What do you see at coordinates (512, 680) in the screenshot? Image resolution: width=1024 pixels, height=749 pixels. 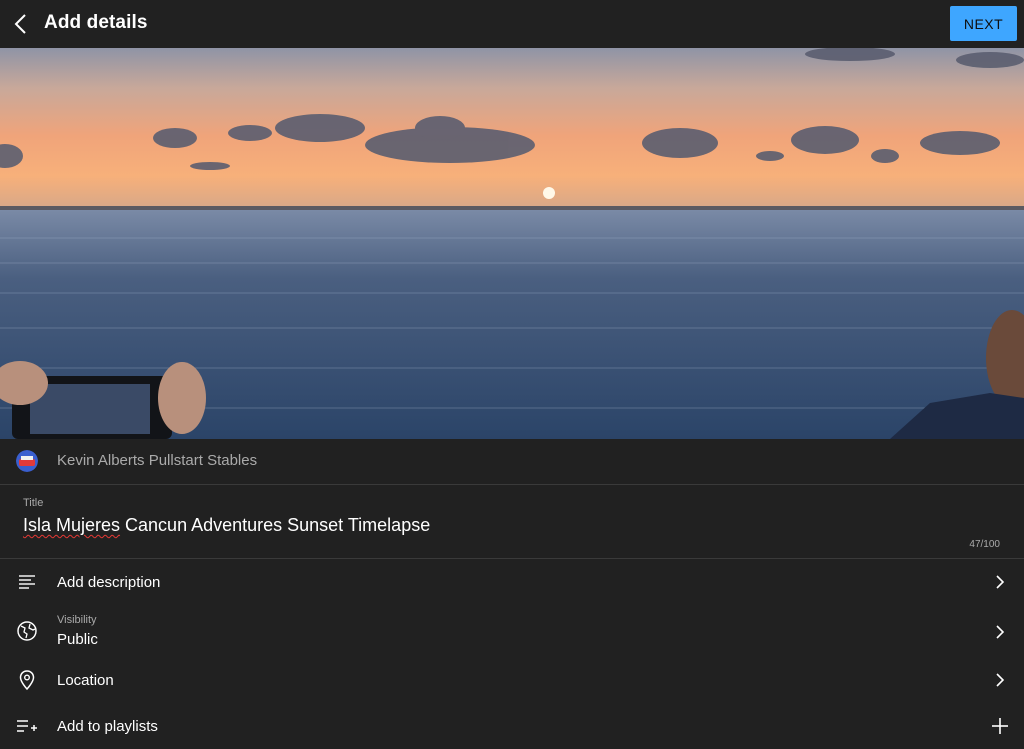 I see `location-row: Location` at bounding box center [512, 680].